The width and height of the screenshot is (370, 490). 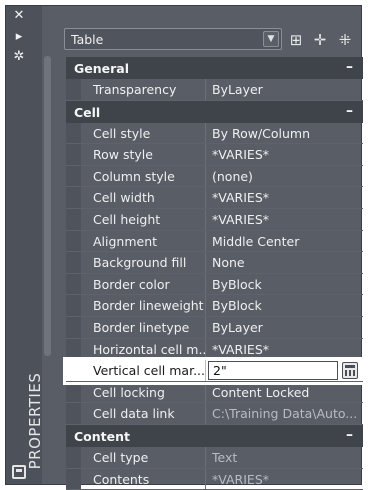 What do you see at coordinates (101, 68) in the screenshot?
I see `section-title: General` at bounding box center [101, 68].